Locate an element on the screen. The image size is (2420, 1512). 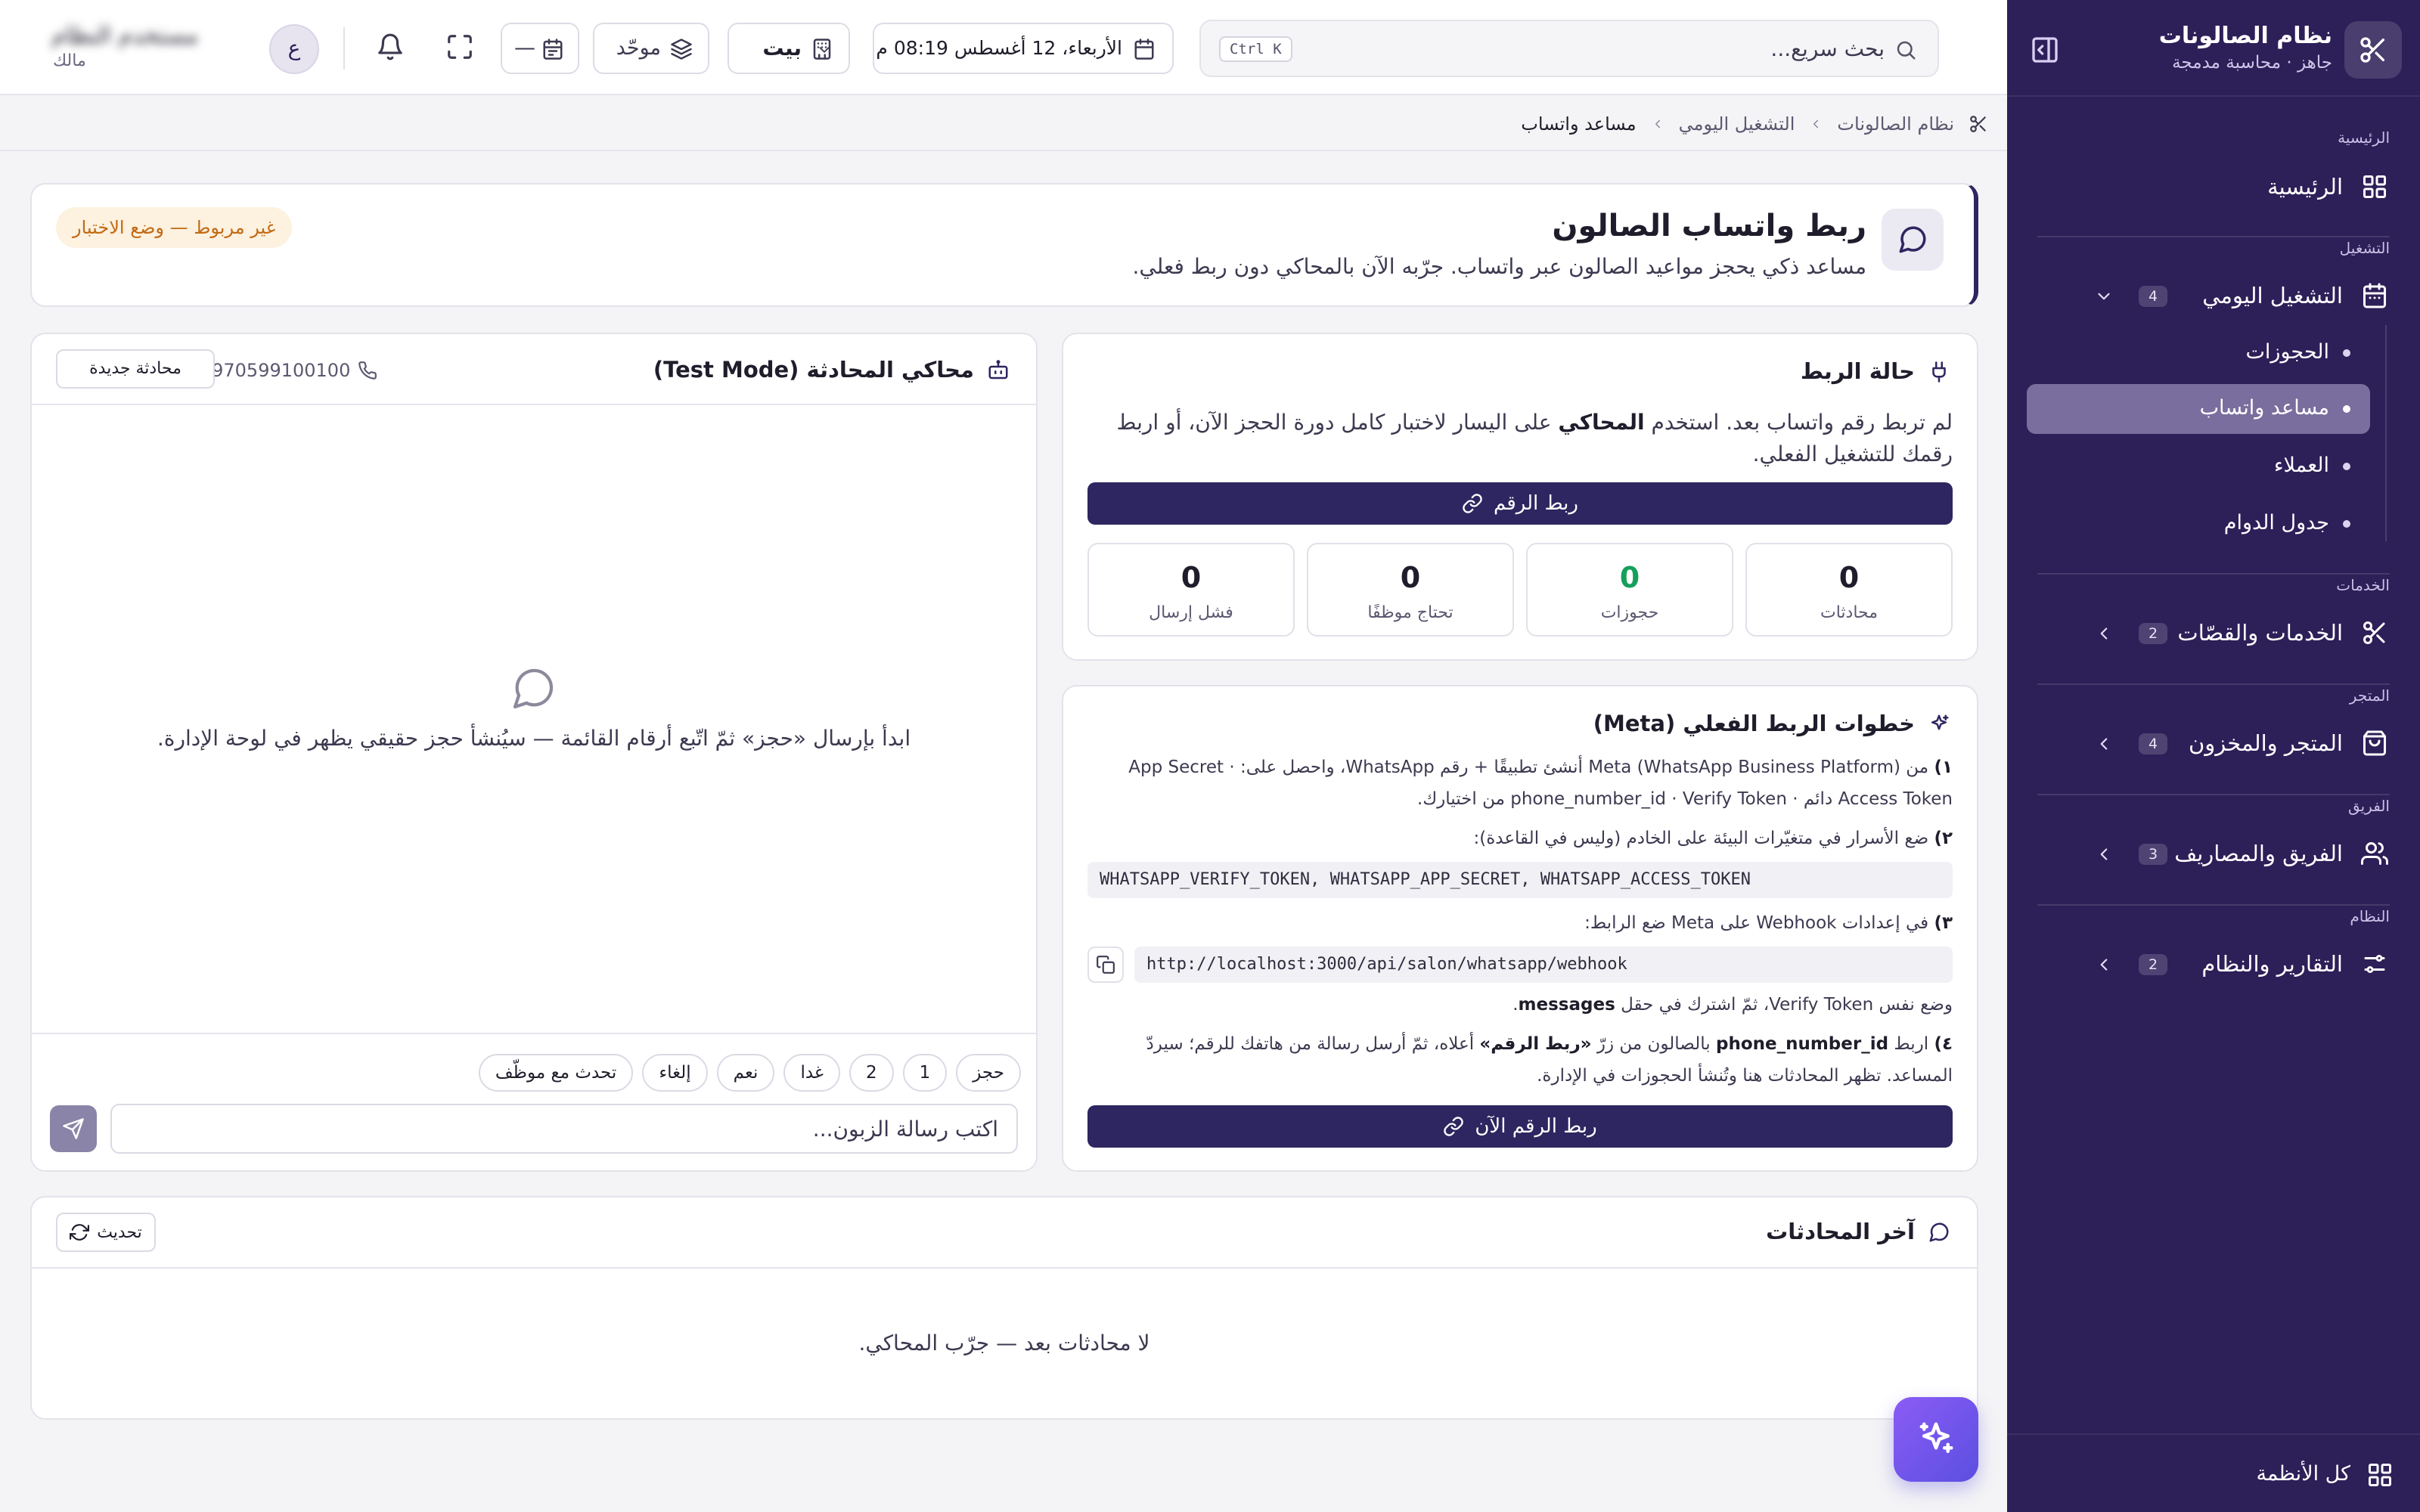
users-icon is located at coordinates (2374, 853).